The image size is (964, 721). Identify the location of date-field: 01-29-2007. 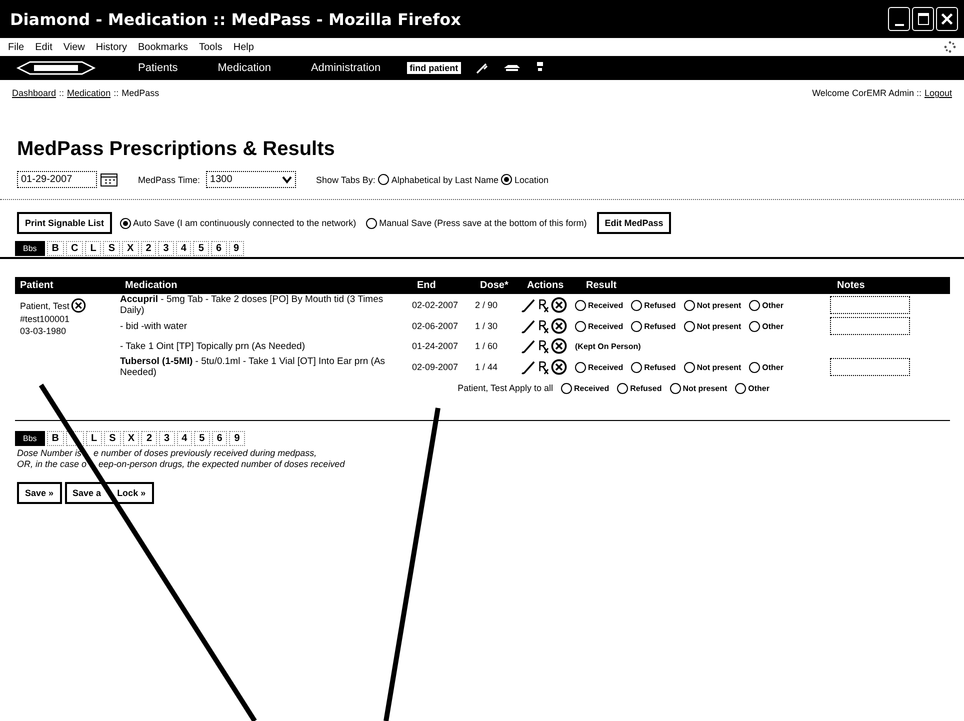
(57, 179).